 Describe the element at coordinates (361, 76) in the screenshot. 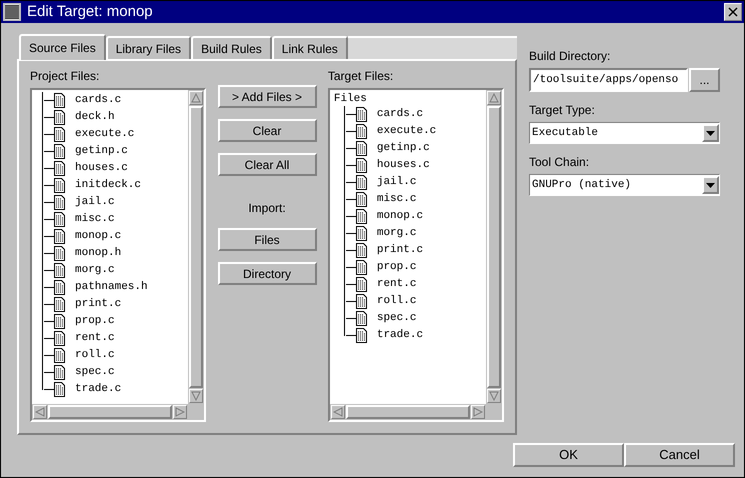

I see `list-label: Target Files:` at that location.